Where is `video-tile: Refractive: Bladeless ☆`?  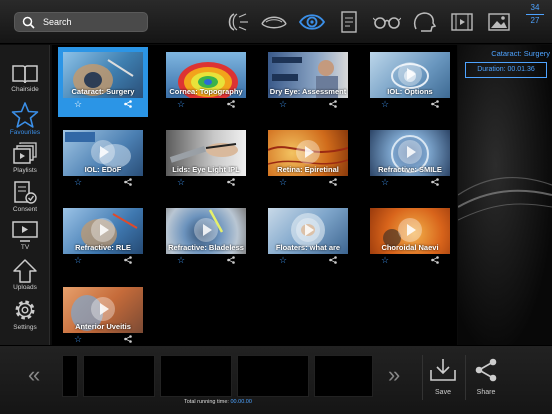
video-tile: Refractive: Bladeless ☆ is located at coordinates (206, 238).